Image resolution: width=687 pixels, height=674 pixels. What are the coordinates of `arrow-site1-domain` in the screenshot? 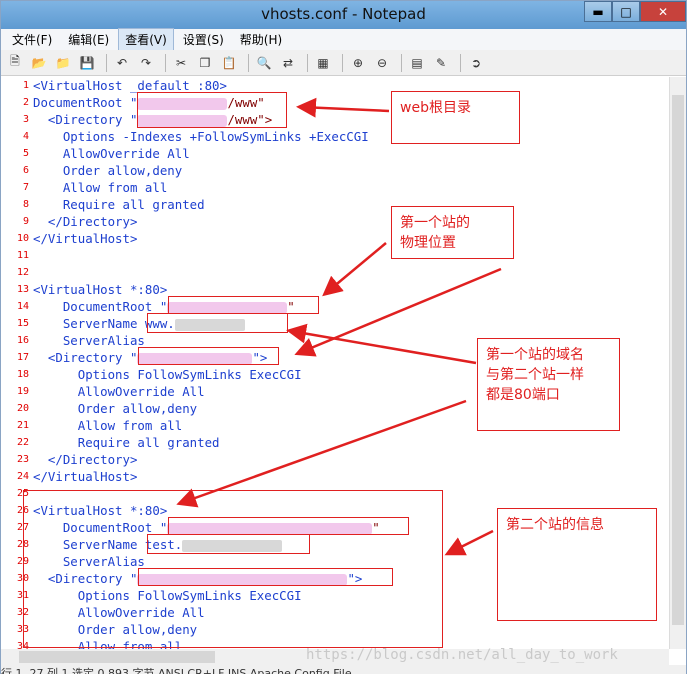 It's located at (381, 344).